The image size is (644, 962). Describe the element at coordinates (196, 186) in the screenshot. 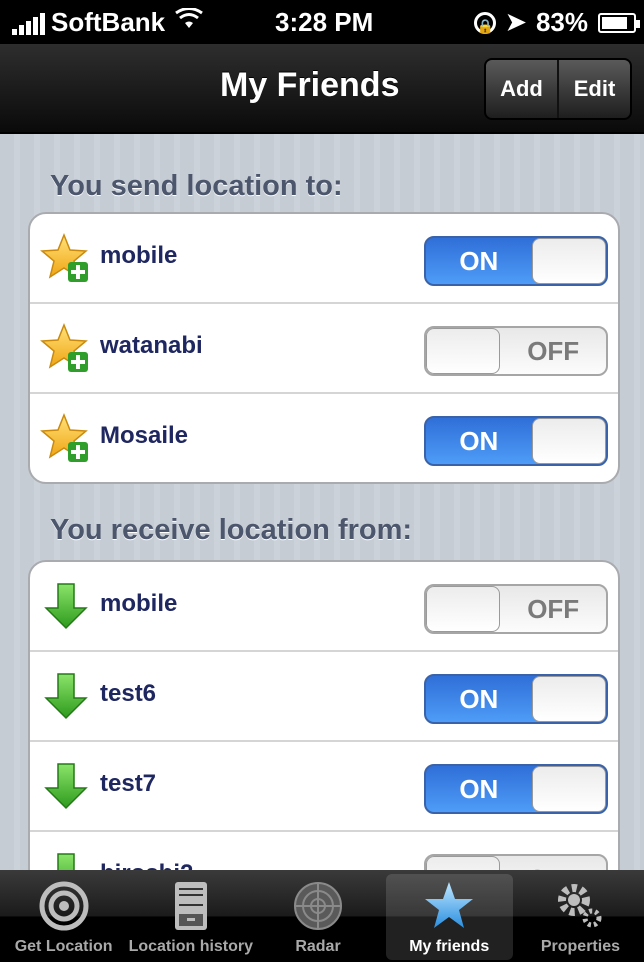

I see `send-section-header: You send location to:` at that location.